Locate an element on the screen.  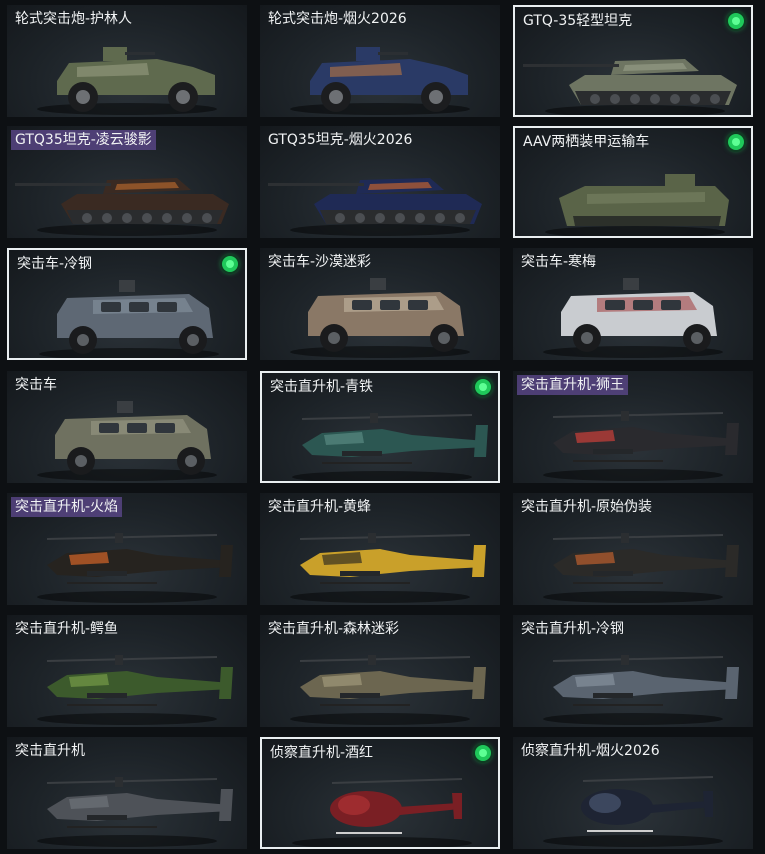
amphibious-vehicle-icon is located at coordinates (637, 205).